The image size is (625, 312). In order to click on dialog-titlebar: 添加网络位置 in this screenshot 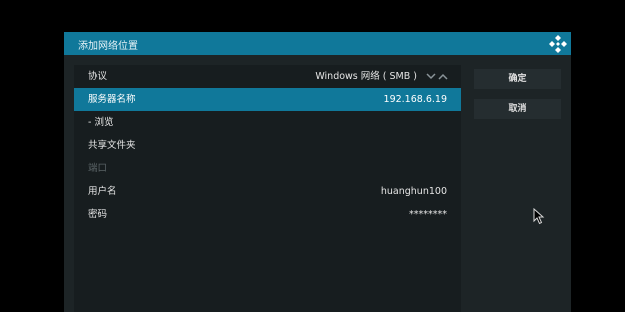, I will do `click(317, 43)`.